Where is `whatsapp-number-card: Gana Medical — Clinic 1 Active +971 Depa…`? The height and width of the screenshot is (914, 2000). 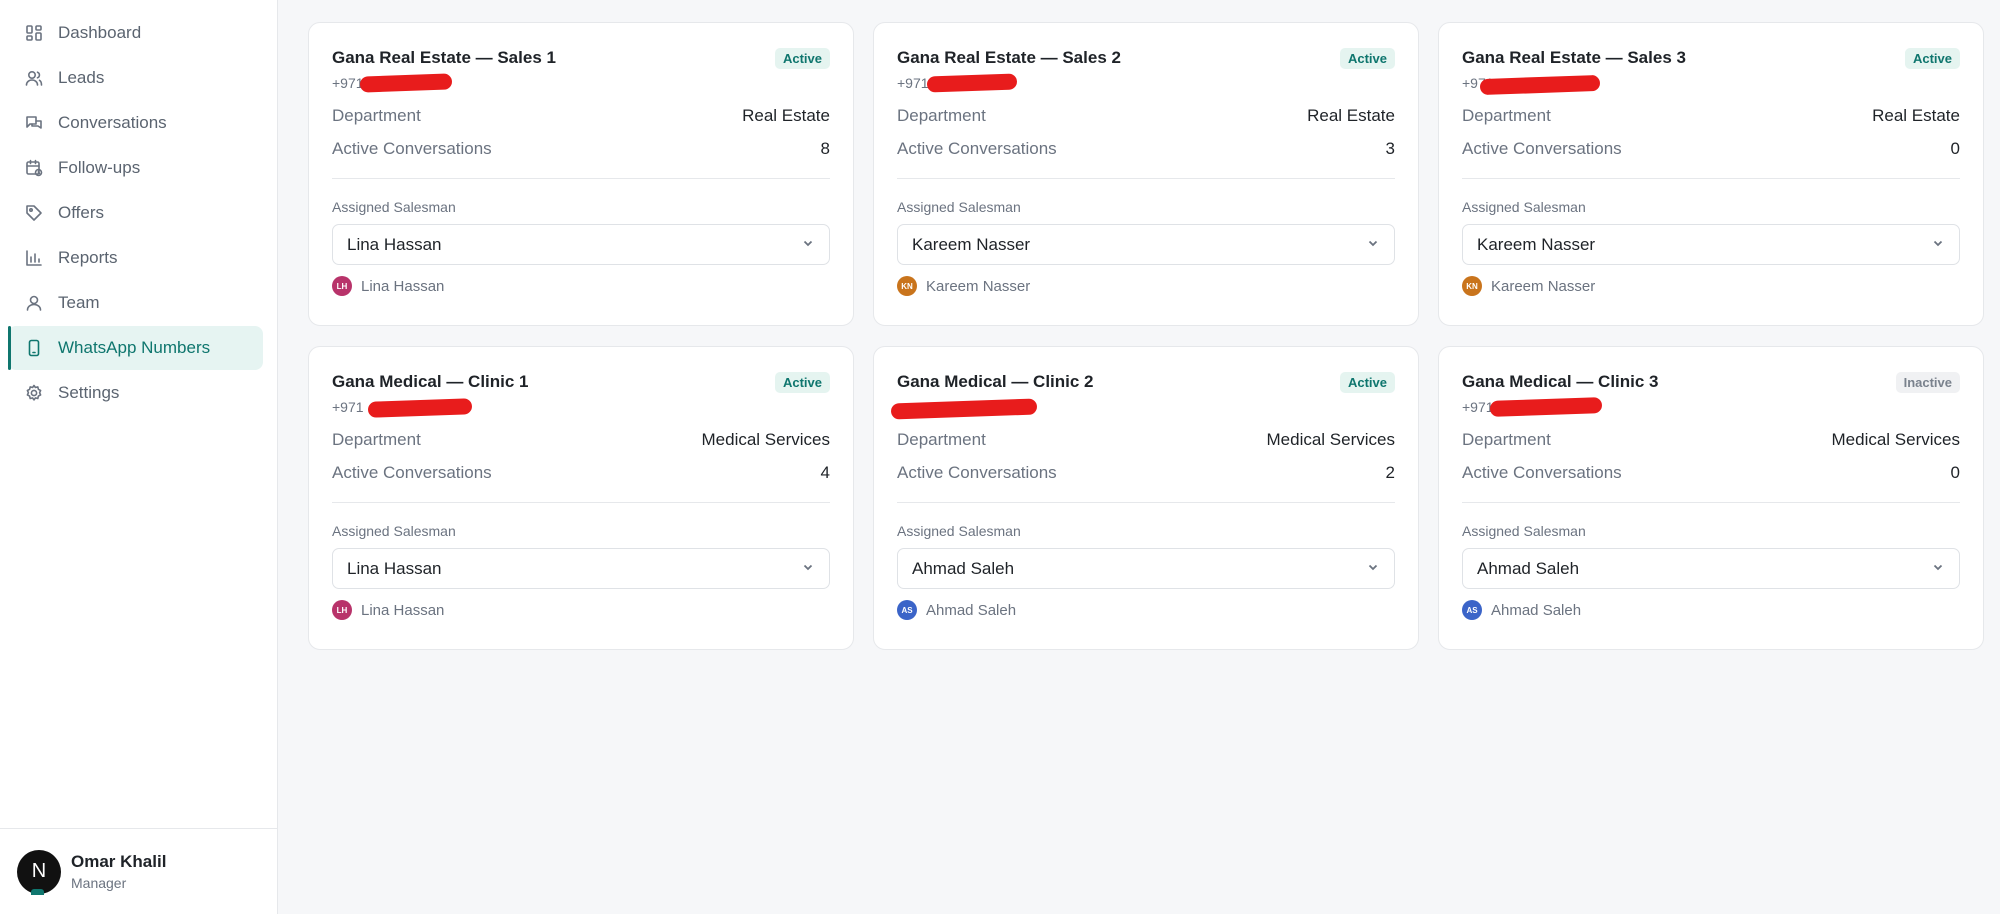 whatsapp-number-card: Gana Medical — Clinic 1 Active +971 Depa… is located at coordinates (581, 498).